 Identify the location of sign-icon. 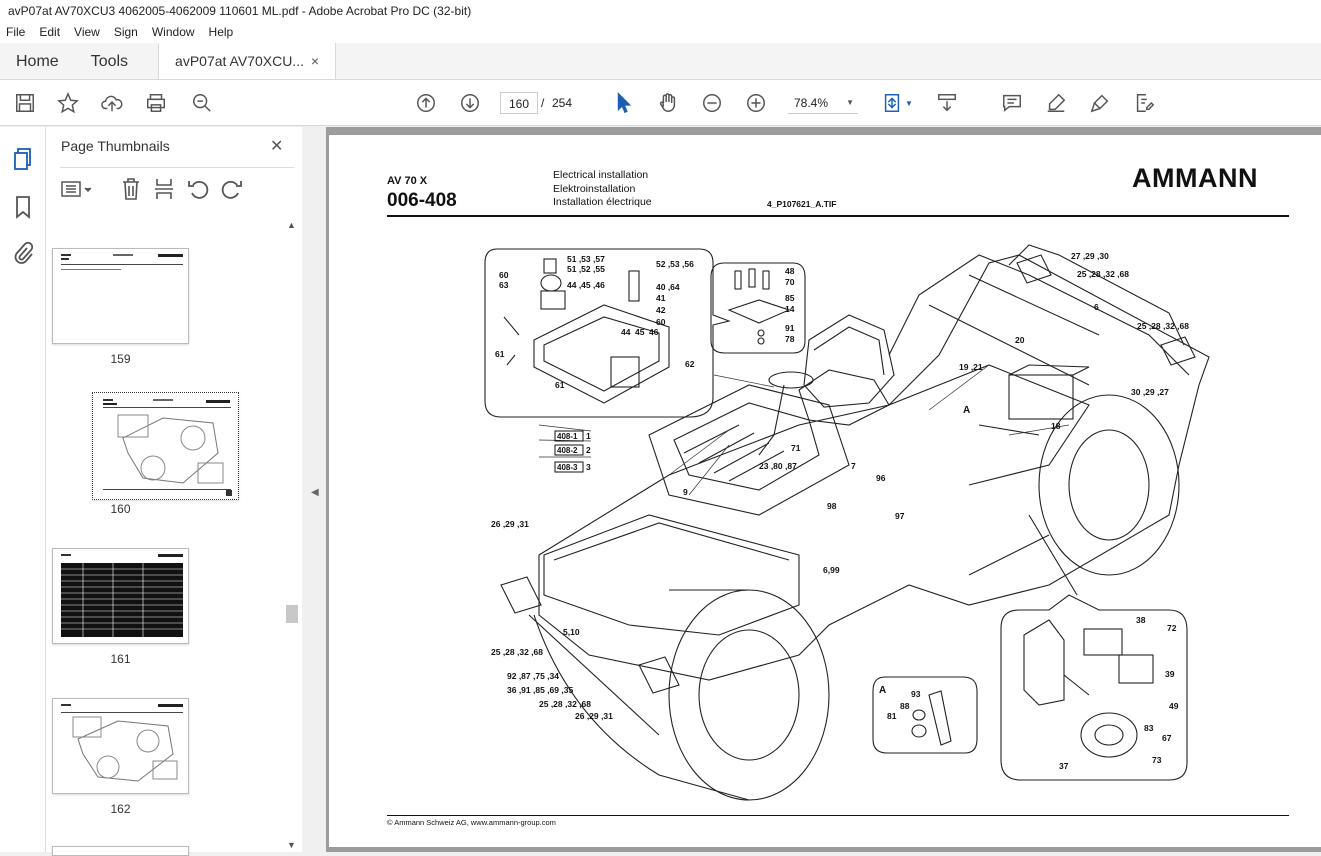
(1100, 103).